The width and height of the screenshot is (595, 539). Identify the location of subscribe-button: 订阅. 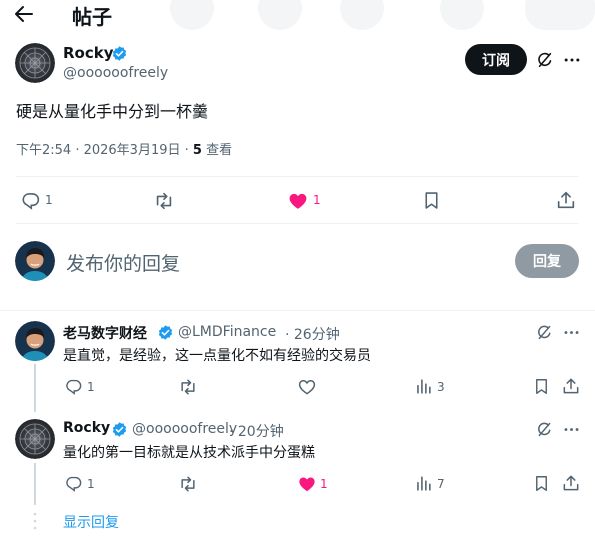
(496, 59).